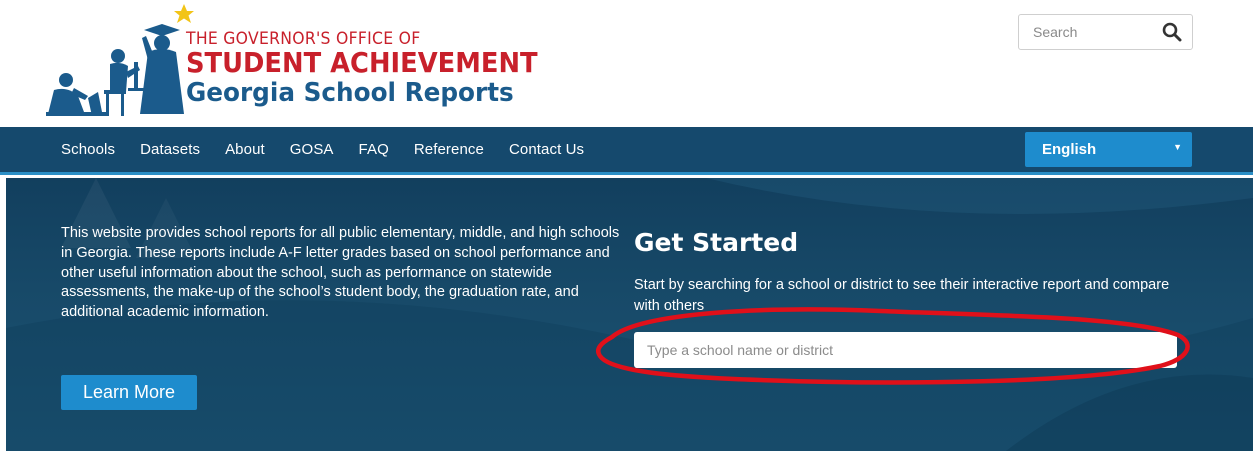  I want to click on header-search-input, so click(1084, 32).